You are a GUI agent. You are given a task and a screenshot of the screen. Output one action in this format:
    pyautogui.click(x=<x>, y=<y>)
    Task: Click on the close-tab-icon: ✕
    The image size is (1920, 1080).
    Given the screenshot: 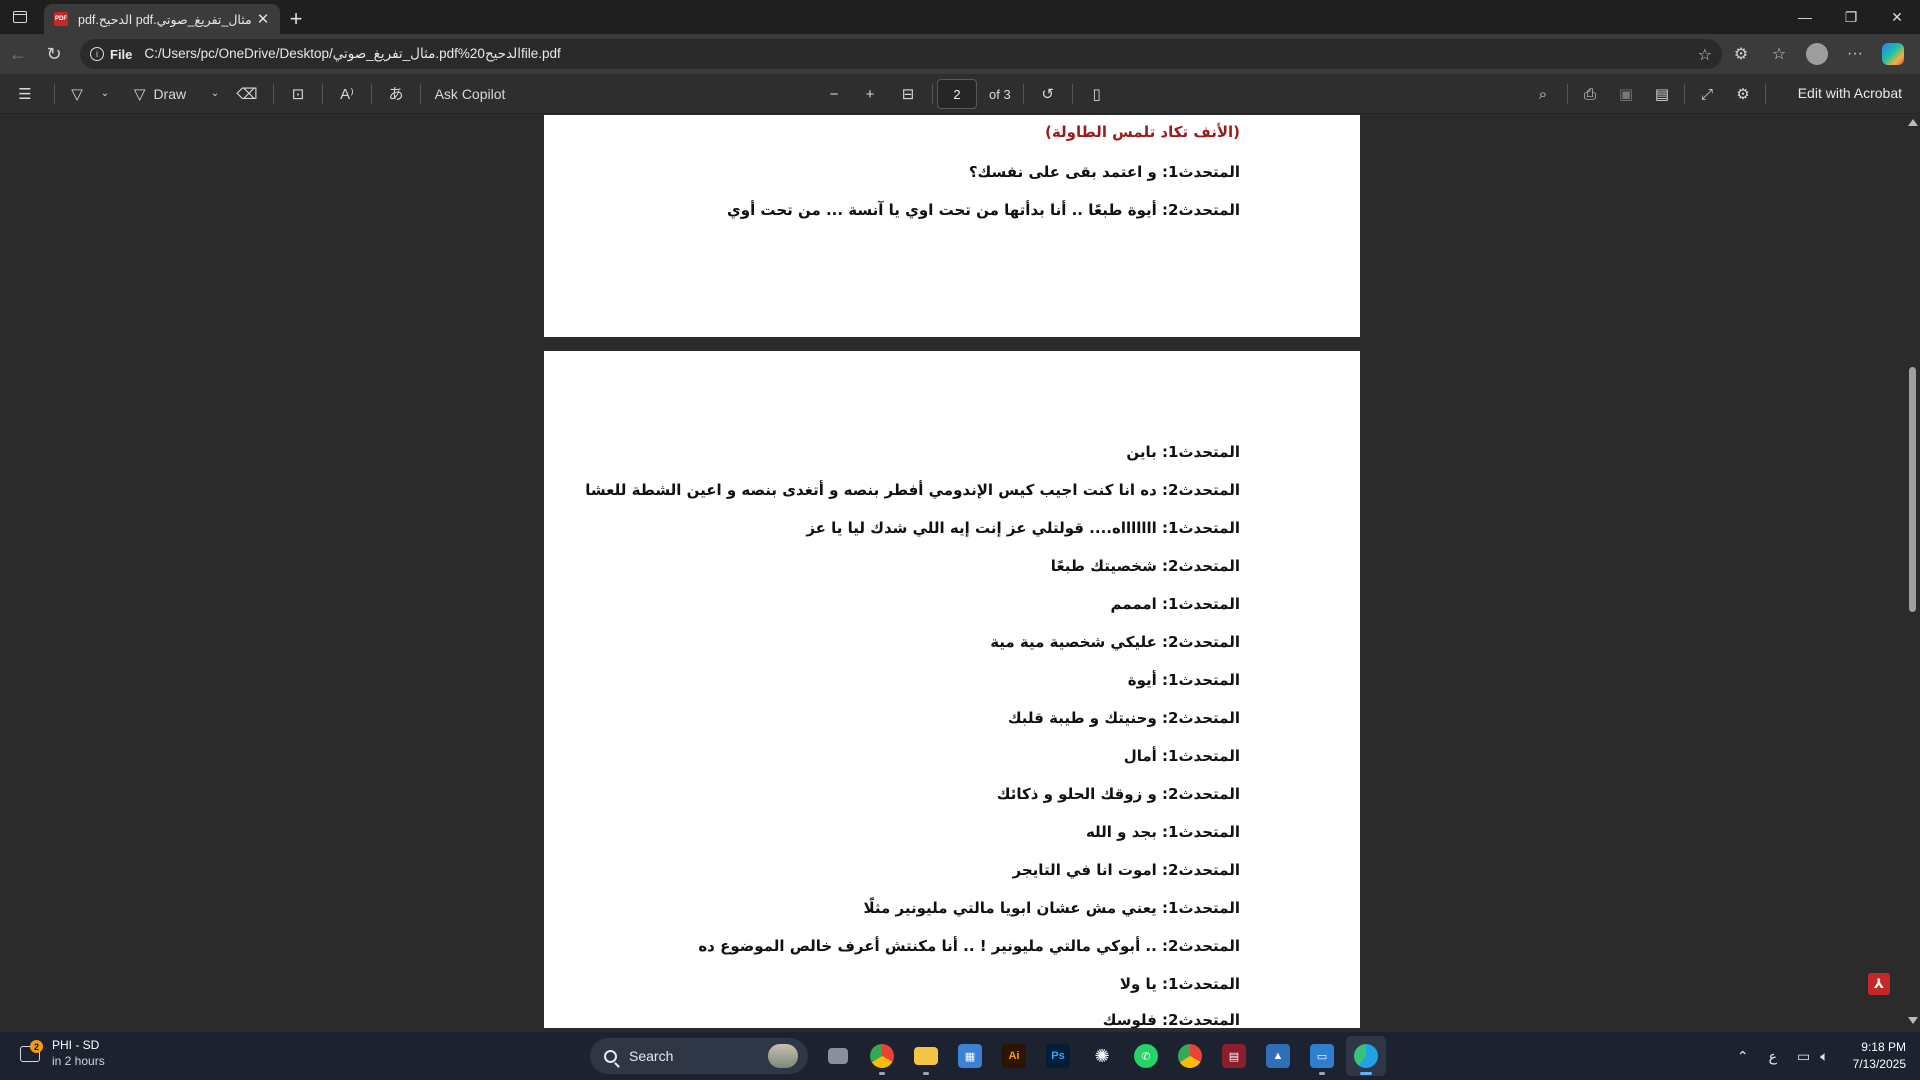 What is the action you would take?
    pyautogui.click(x=263, y=19)
    